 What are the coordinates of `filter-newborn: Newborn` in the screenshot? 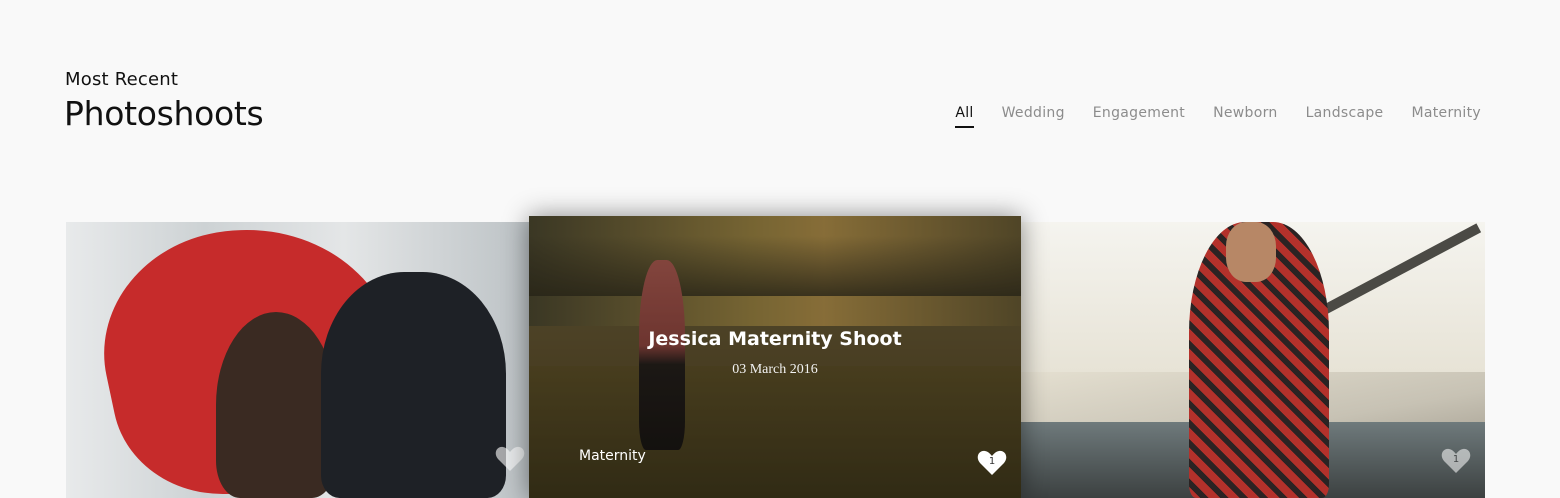 It's located at (1245, 116).